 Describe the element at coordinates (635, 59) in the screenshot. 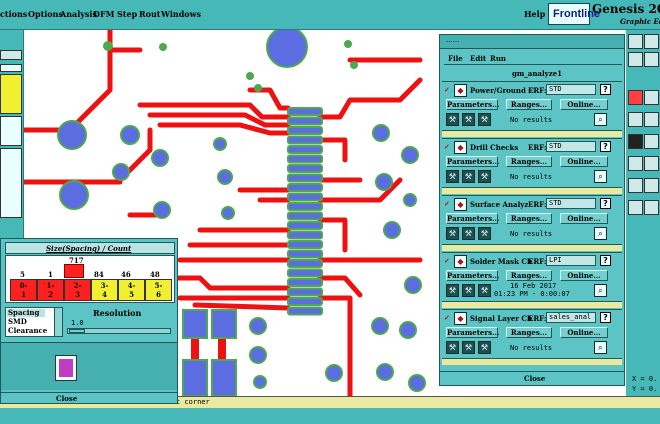

I see `select-icon` at that location.